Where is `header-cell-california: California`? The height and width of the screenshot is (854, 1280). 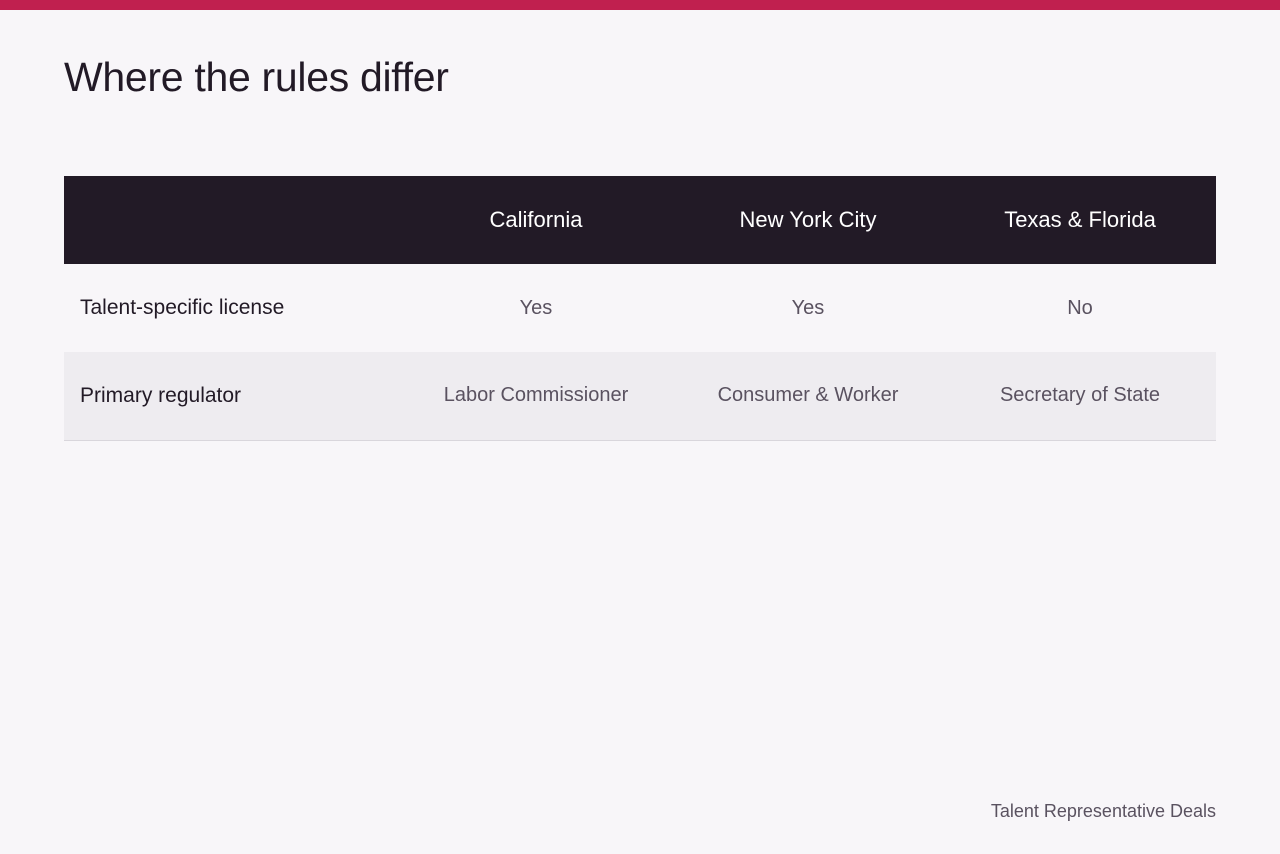
header-cell-california: California is located at coordinates (536, 219).